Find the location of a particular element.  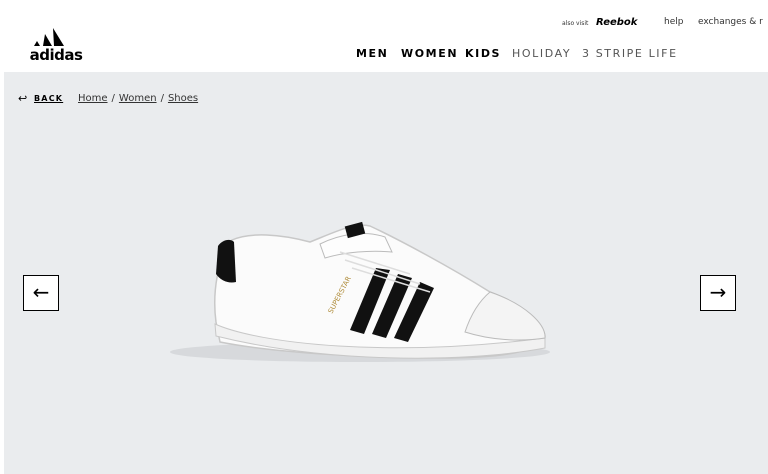

back-link: BACK is located at coordinates (48, 98).